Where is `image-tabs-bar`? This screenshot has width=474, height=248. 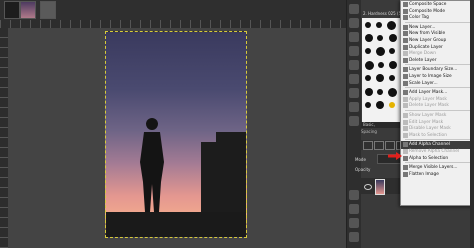 image-tabs-bar is located at coordinates (173, 10).